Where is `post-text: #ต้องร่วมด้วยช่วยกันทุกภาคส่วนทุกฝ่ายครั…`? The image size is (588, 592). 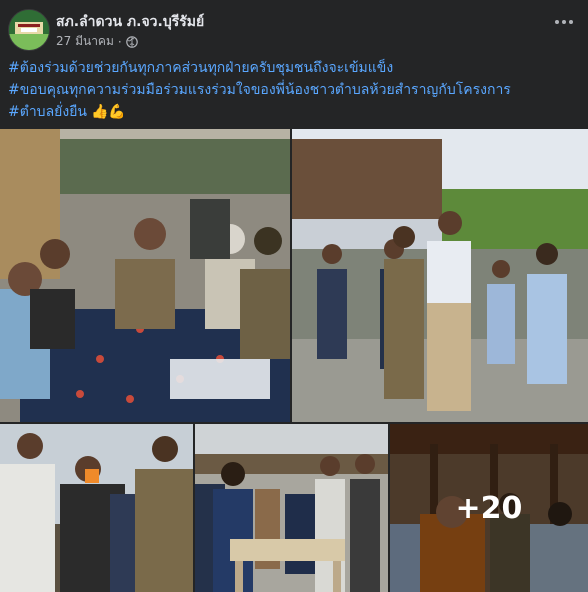
post-text: #ต้องร่วมด้วยช่วยกันทุกภาคส่วนทุกฝ่ายครั… is located at coordinates (294, 90).